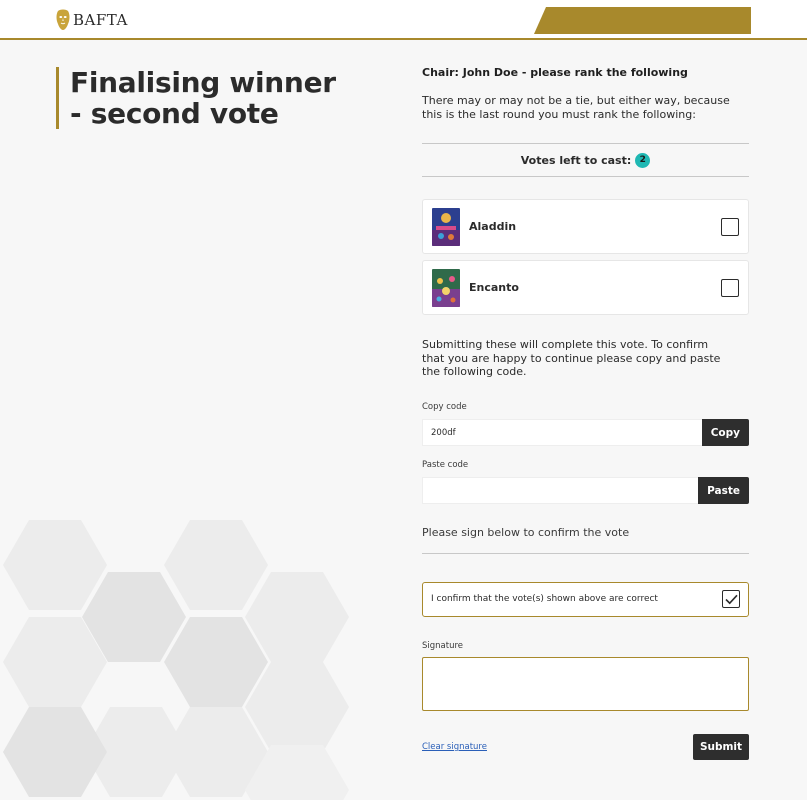 The width and height of the screenshot is (807, 800). Describe the element at coordinates (585, 684) in the screenshot. I see `signature-pad` at that location.